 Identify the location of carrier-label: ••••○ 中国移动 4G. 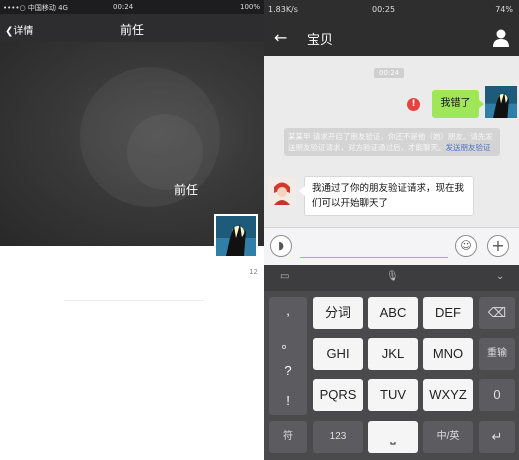
(35, 8).